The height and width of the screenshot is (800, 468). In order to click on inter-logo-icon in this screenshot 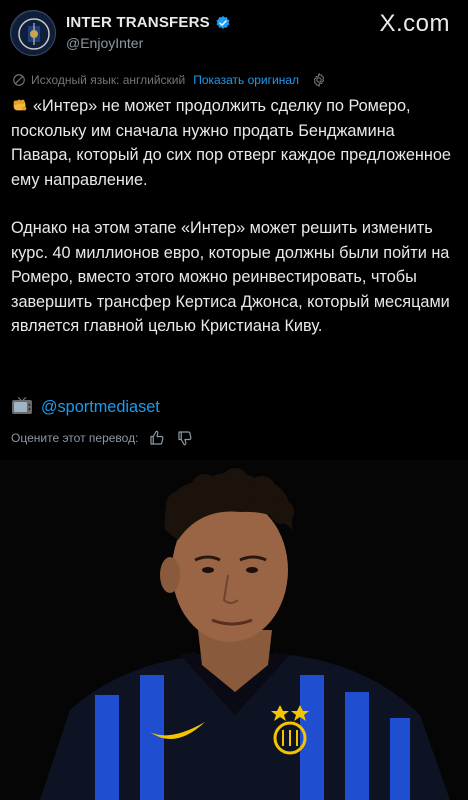, I will do `click(33, 33)`.